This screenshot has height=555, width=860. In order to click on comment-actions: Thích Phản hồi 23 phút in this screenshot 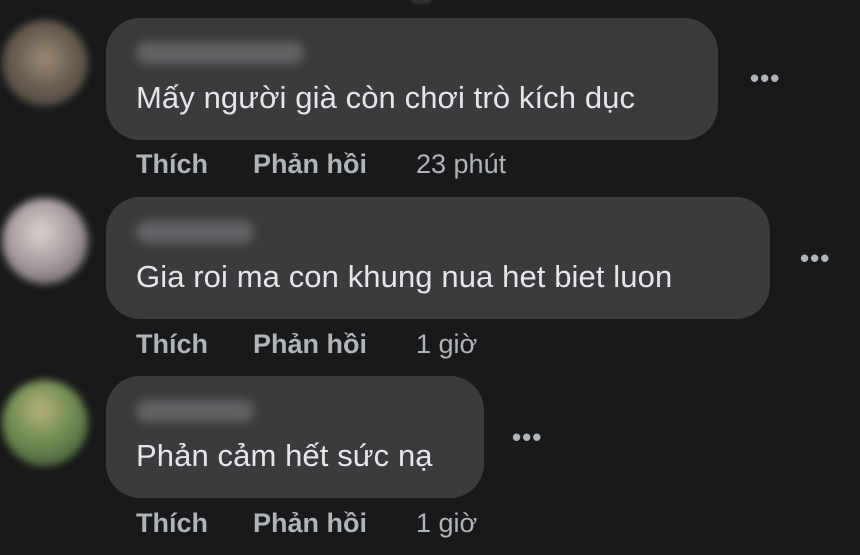, I will do `click(321, 164)`.